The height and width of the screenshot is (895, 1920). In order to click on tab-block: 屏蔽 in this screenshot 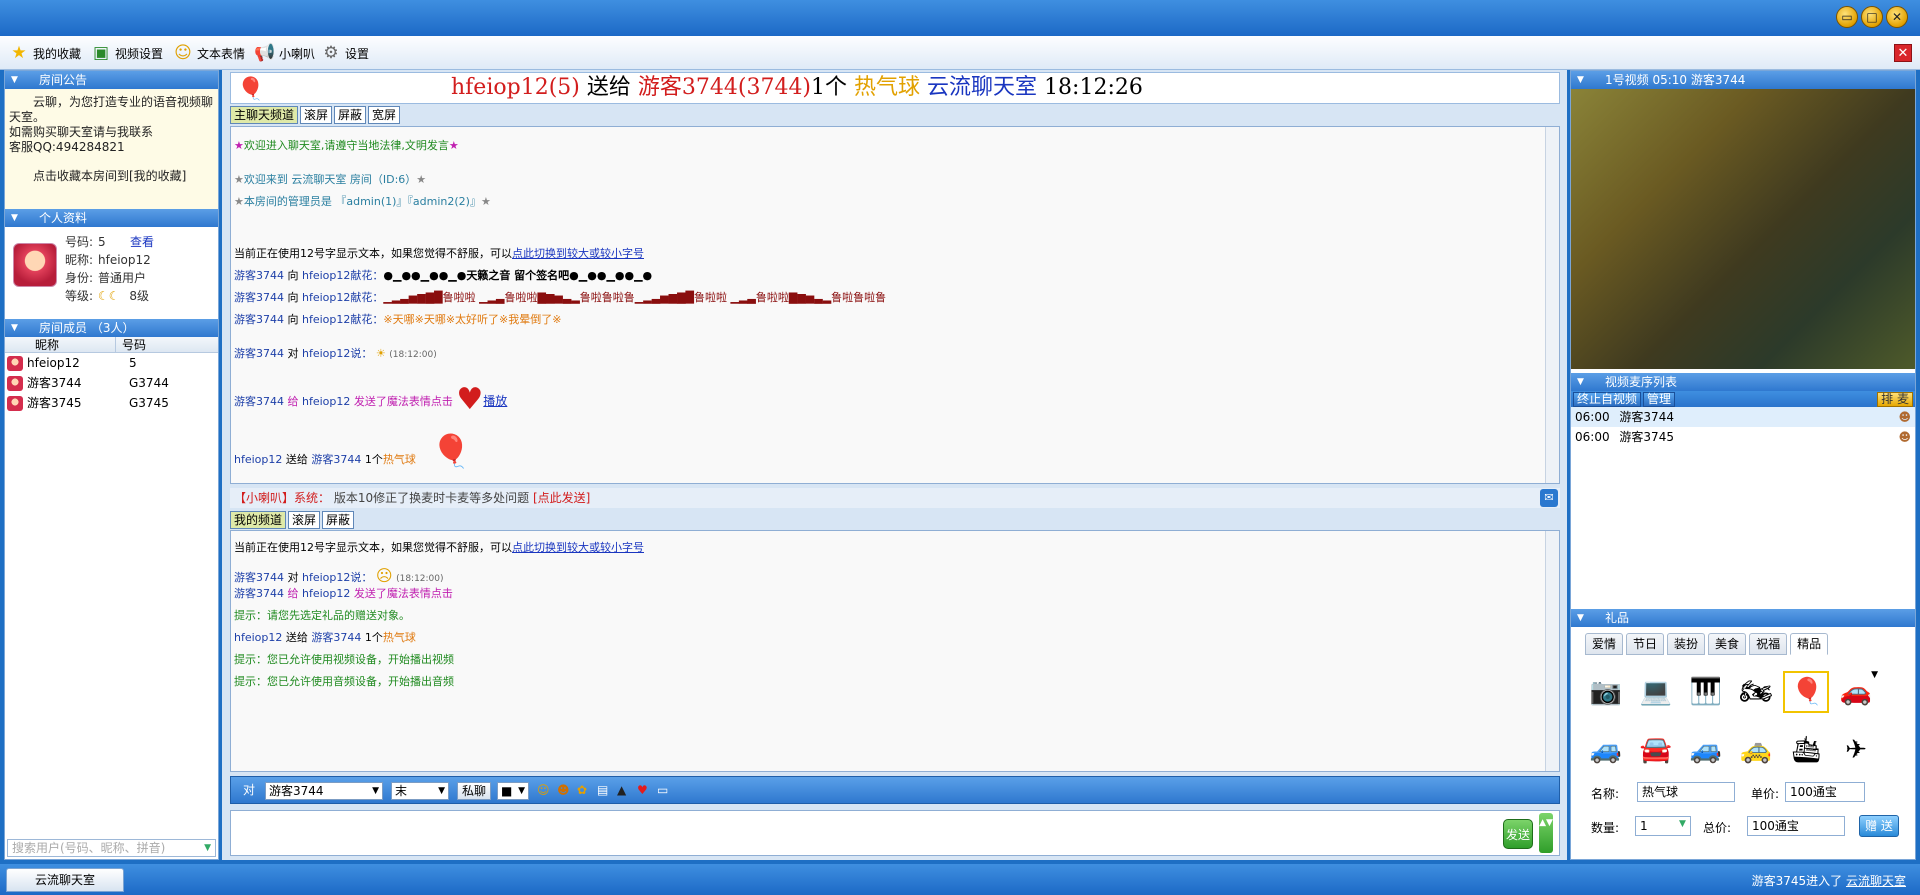, I will do `click(350, 115)`.